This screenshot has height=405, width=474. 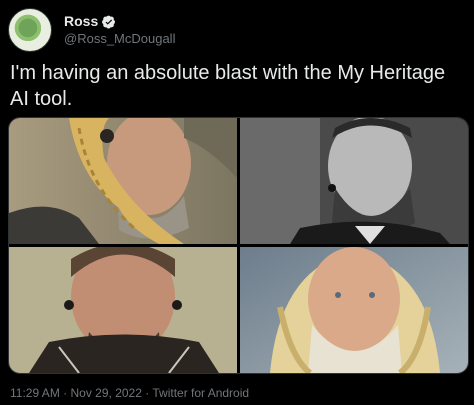 What do you see at coordinates (354, 310) in the screenshot?
I see `photo-painted-blond-viking` at bounding box center [354, 310].